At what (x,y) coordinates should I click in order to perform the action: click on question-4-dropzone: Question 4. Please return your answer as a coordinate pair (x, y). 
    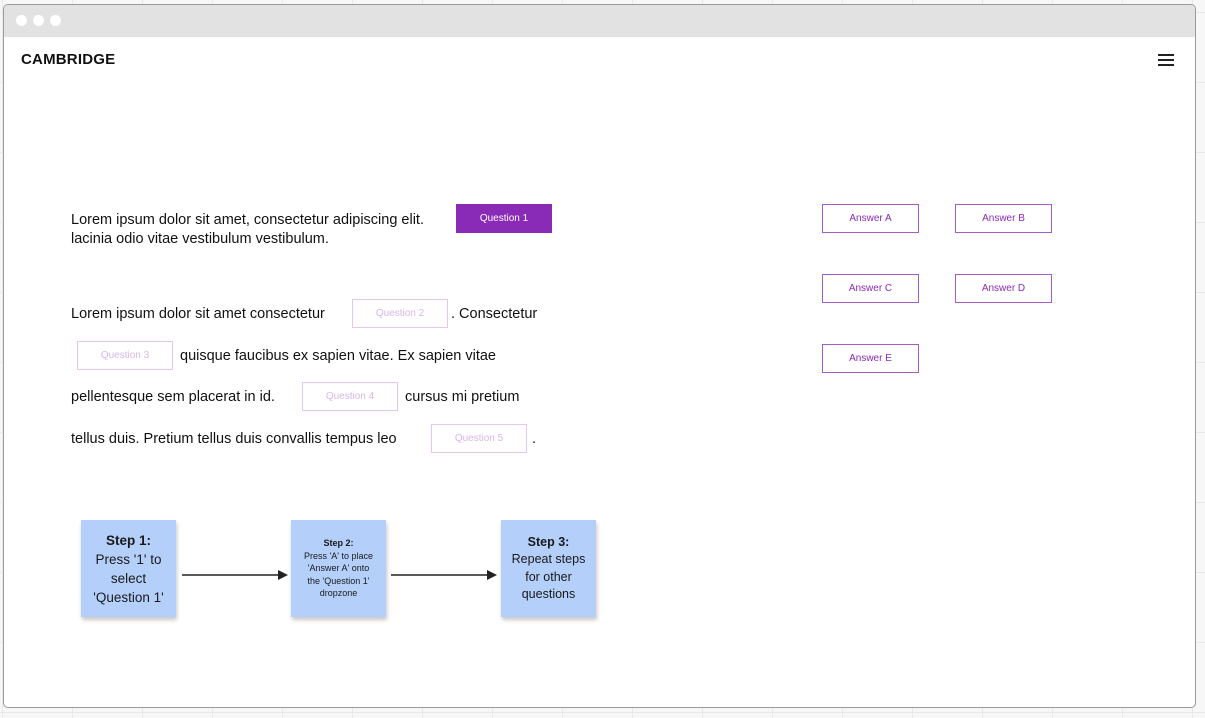
    Looking at the image, I should click on (350, 396).